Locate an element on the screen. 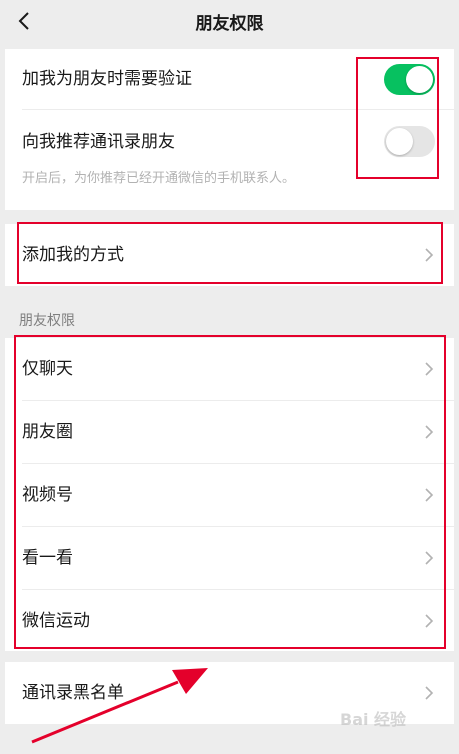 This screenshot has height=754, width=459. red-arrow-annotation is located at coordinates (119, 706).